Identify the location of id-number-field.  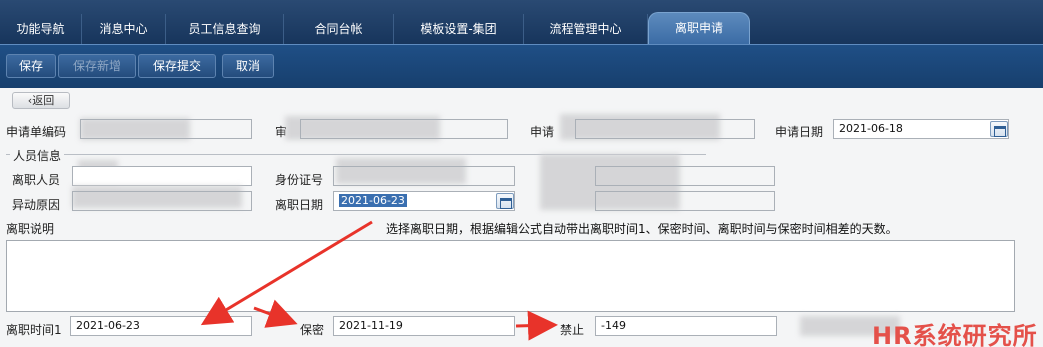
(424, 176).